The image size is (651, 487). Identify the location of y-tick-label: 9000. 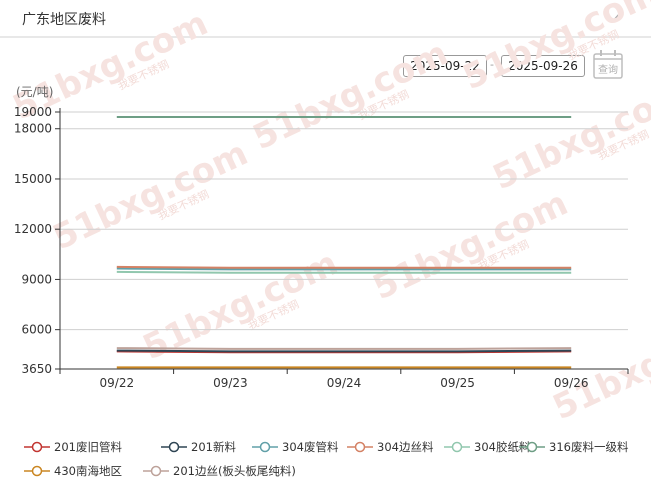
(36, 279).